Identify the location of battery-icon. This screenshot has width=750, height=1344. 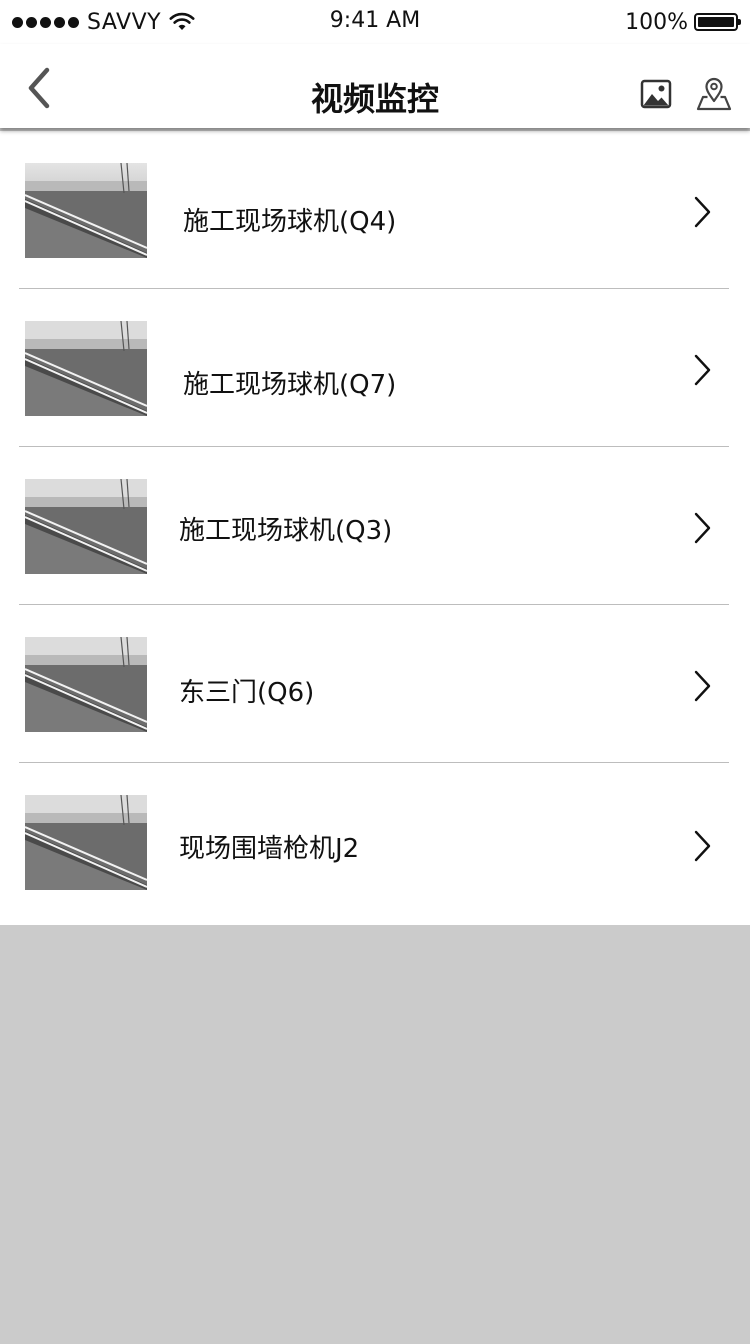
(717, 22).